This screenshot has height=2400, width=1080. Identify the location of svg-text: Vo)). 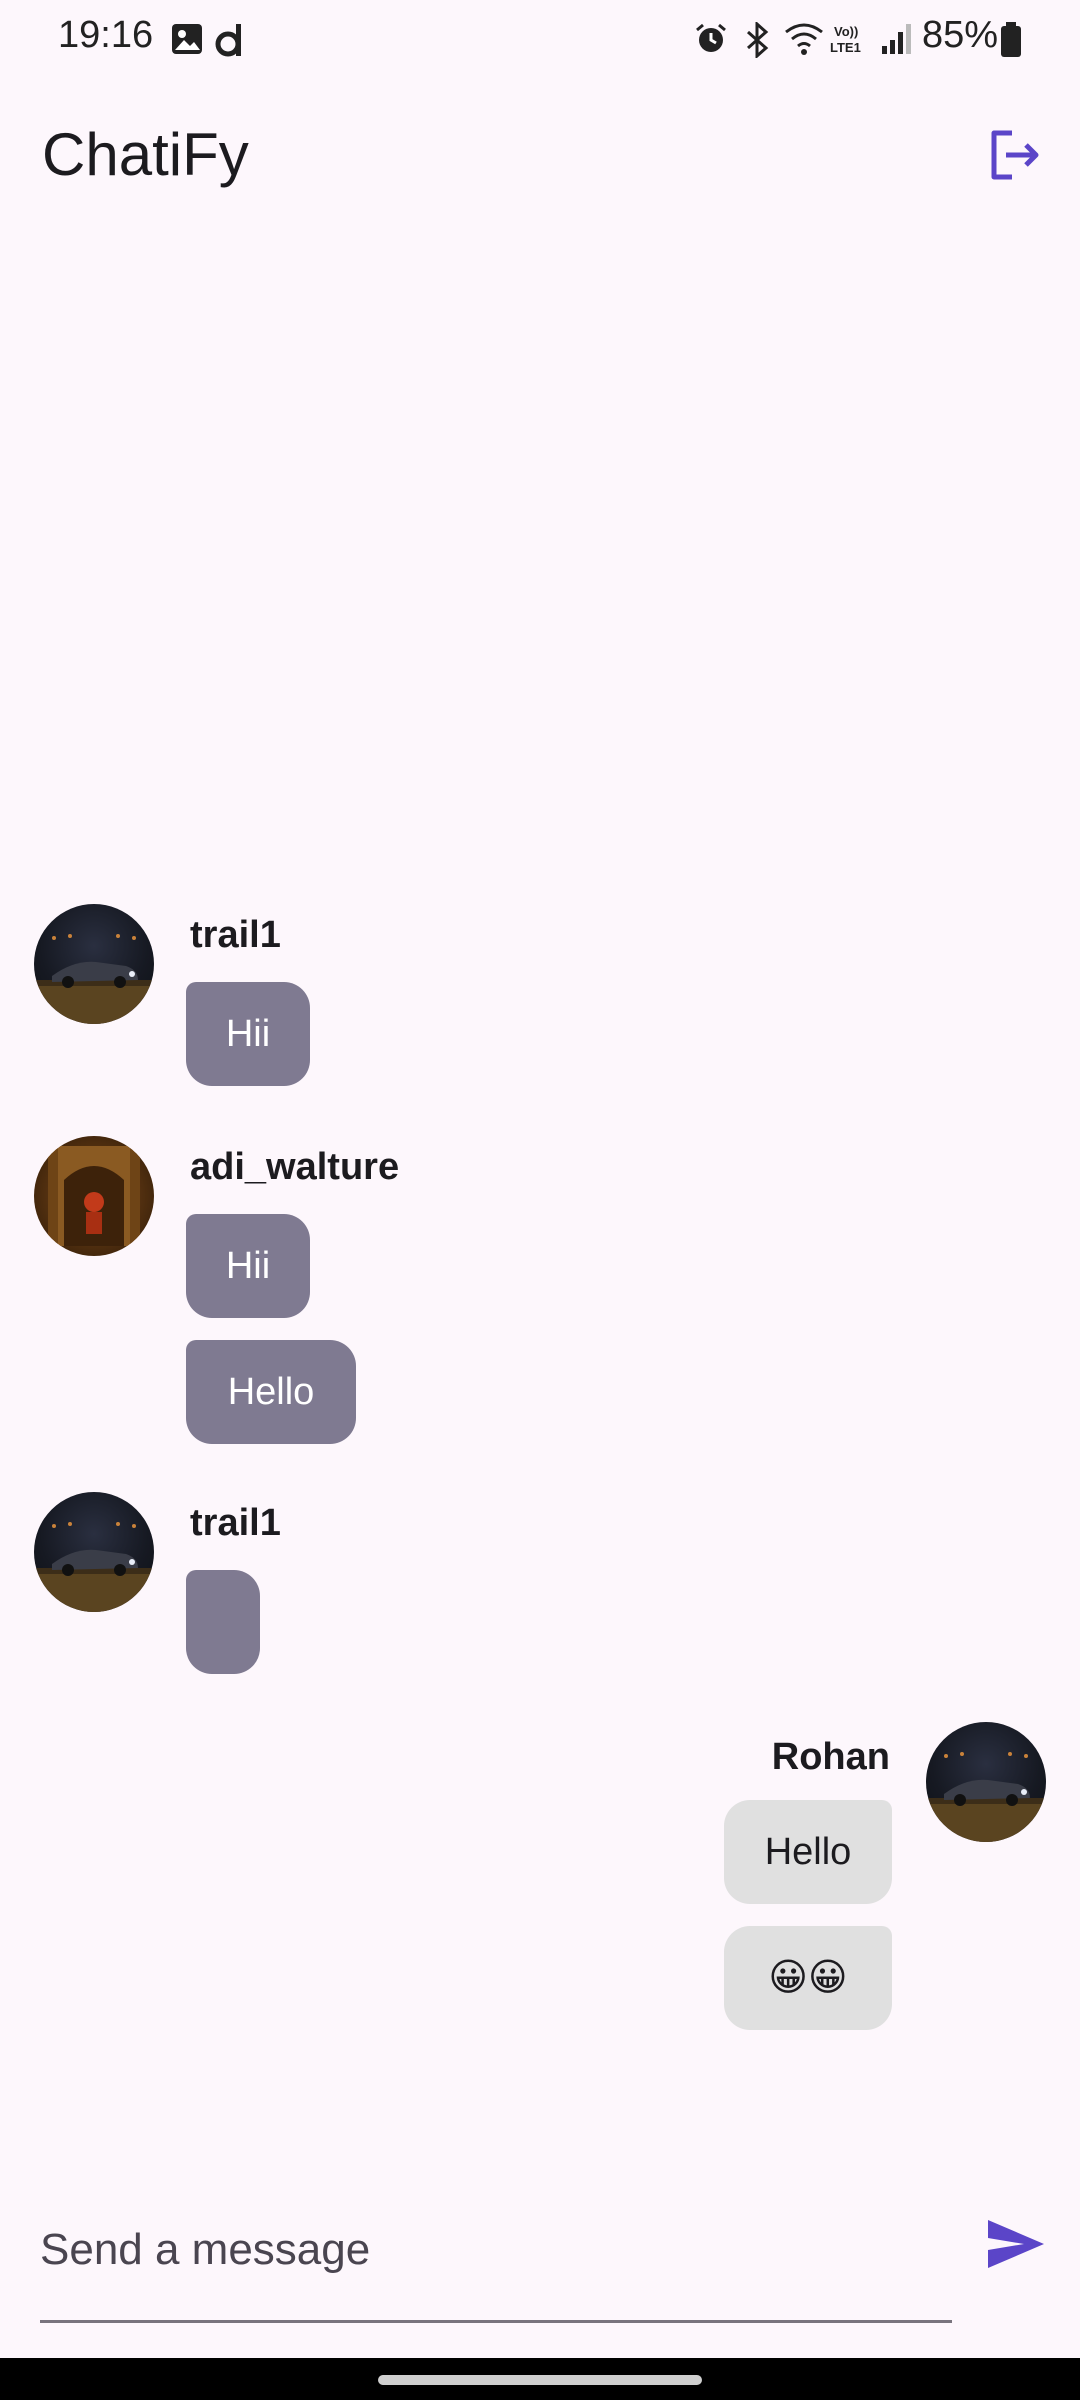
(846, 31).